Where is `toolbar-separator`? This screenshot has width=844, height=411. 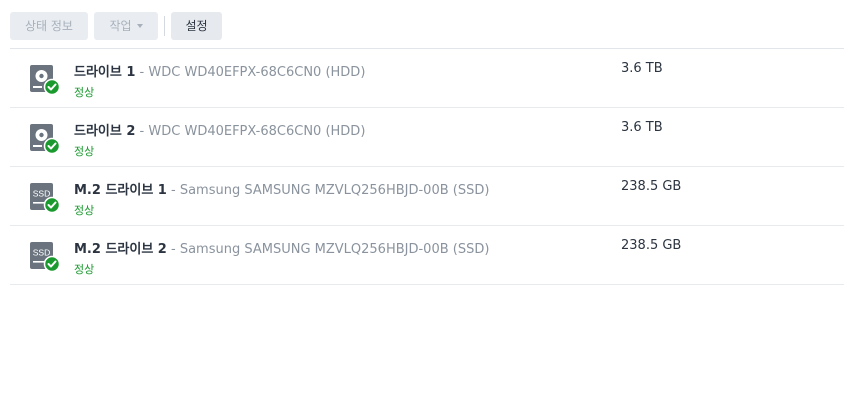 toolbar-separator is located at coordinates (164, 26).